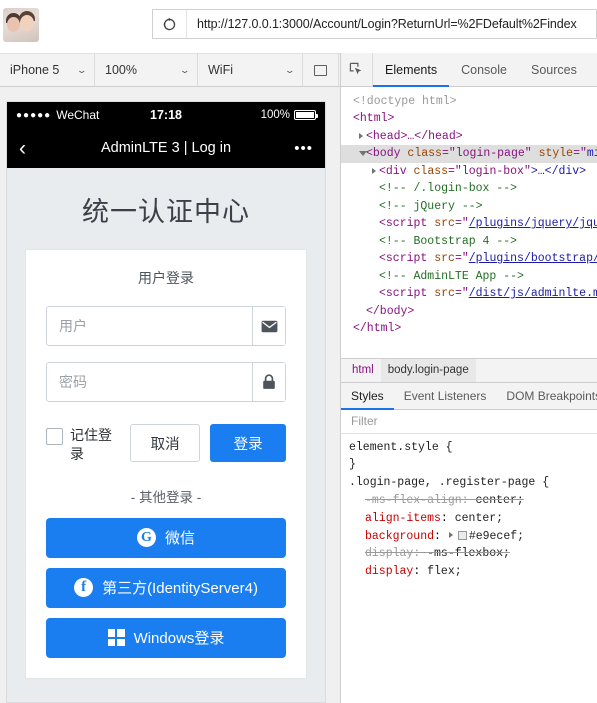  What do you see at coordinates (469, 136) in the screenshot?
I see `dom-node-line: <head>…</head>` at bounding box center [469, 136].